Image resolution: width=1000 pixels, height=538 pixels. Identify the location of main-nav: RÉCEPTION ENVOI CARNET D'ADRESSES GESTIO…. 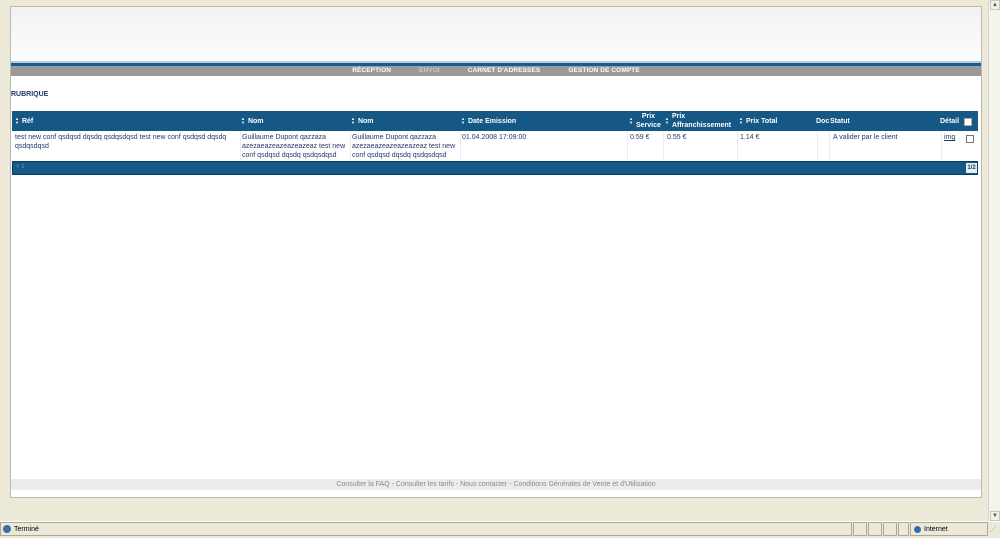
(496, 71).